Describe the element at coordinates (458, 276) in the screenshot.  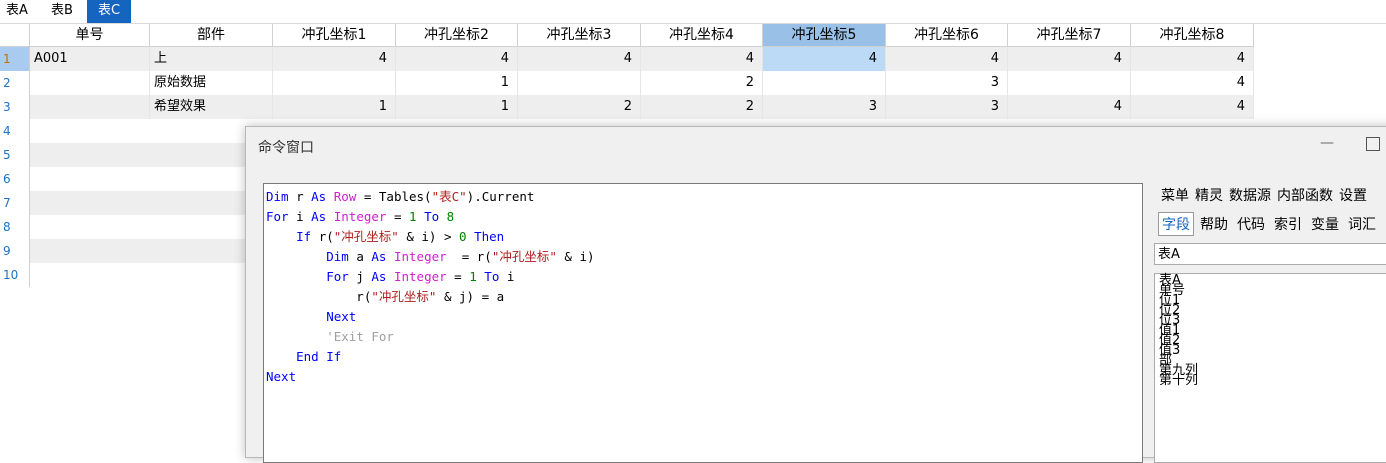
I see `code-token: =` at that location.